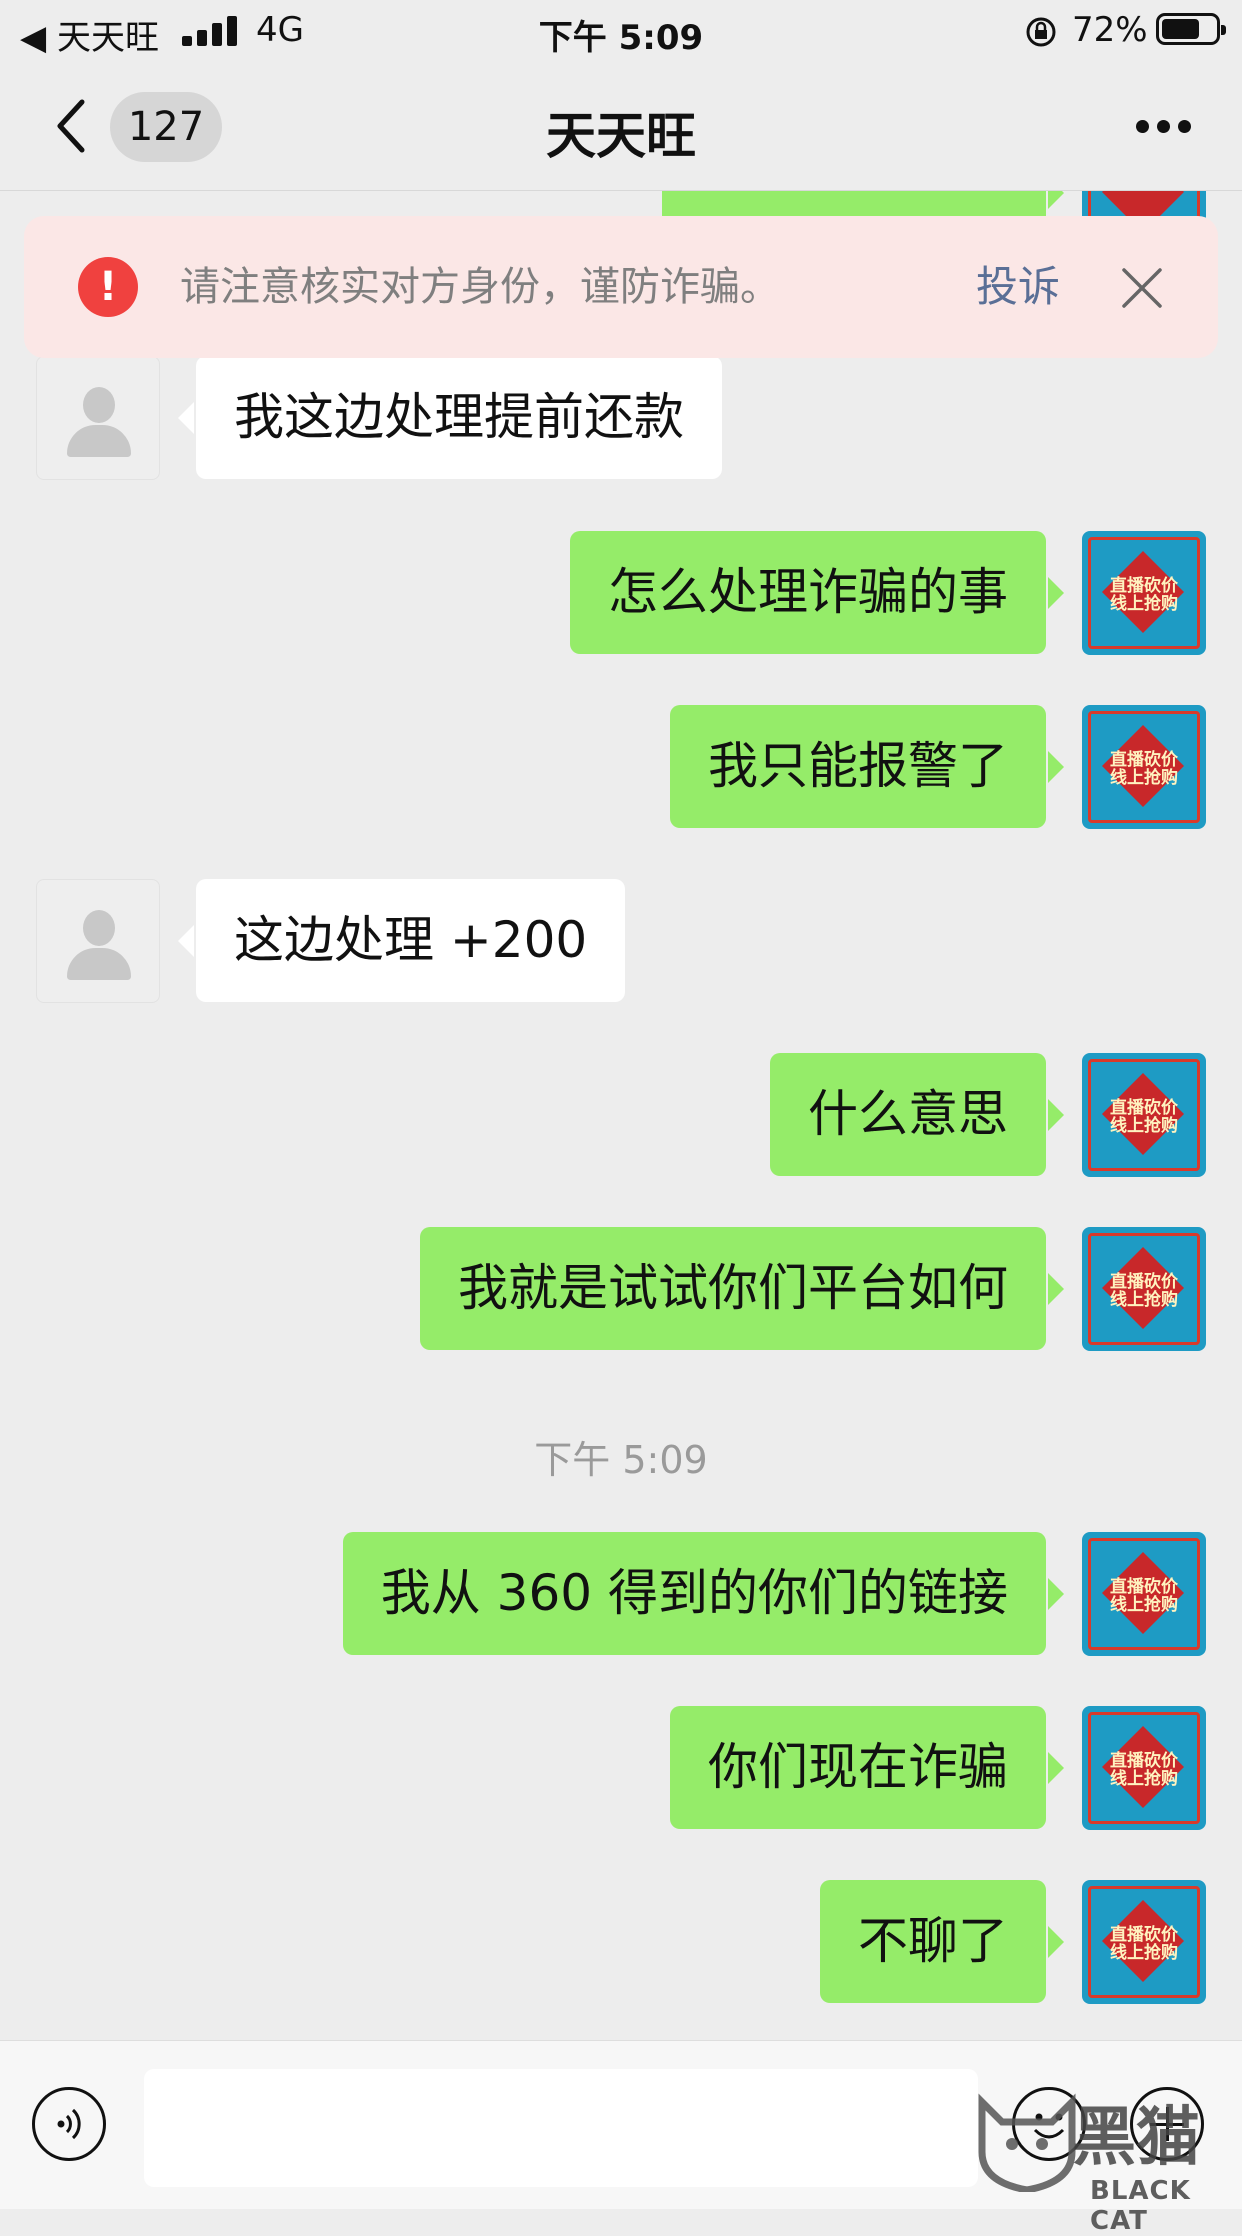 The image size is (1242, 2236). What do you see at coordinates (561, 2128) in the screenshot?
I see `message-input` at bounding box center [561, 2128].